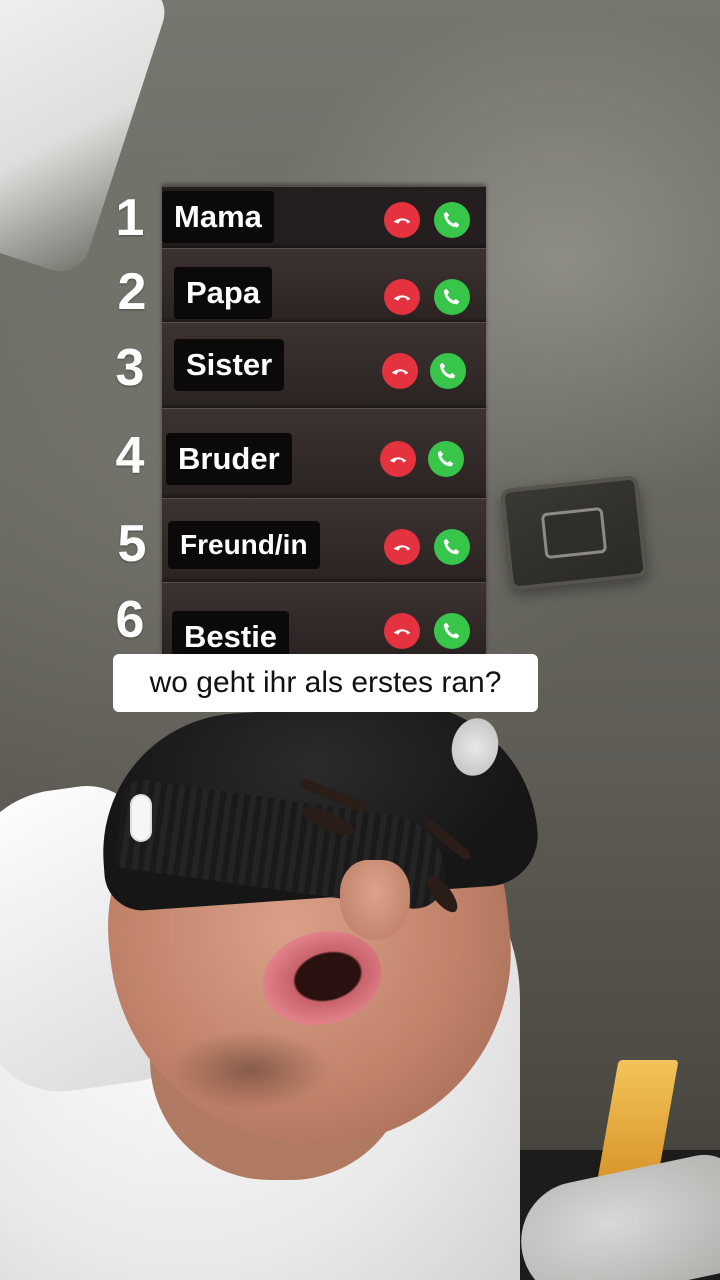  I want to click on call-rank: 2, so click(132, 292).